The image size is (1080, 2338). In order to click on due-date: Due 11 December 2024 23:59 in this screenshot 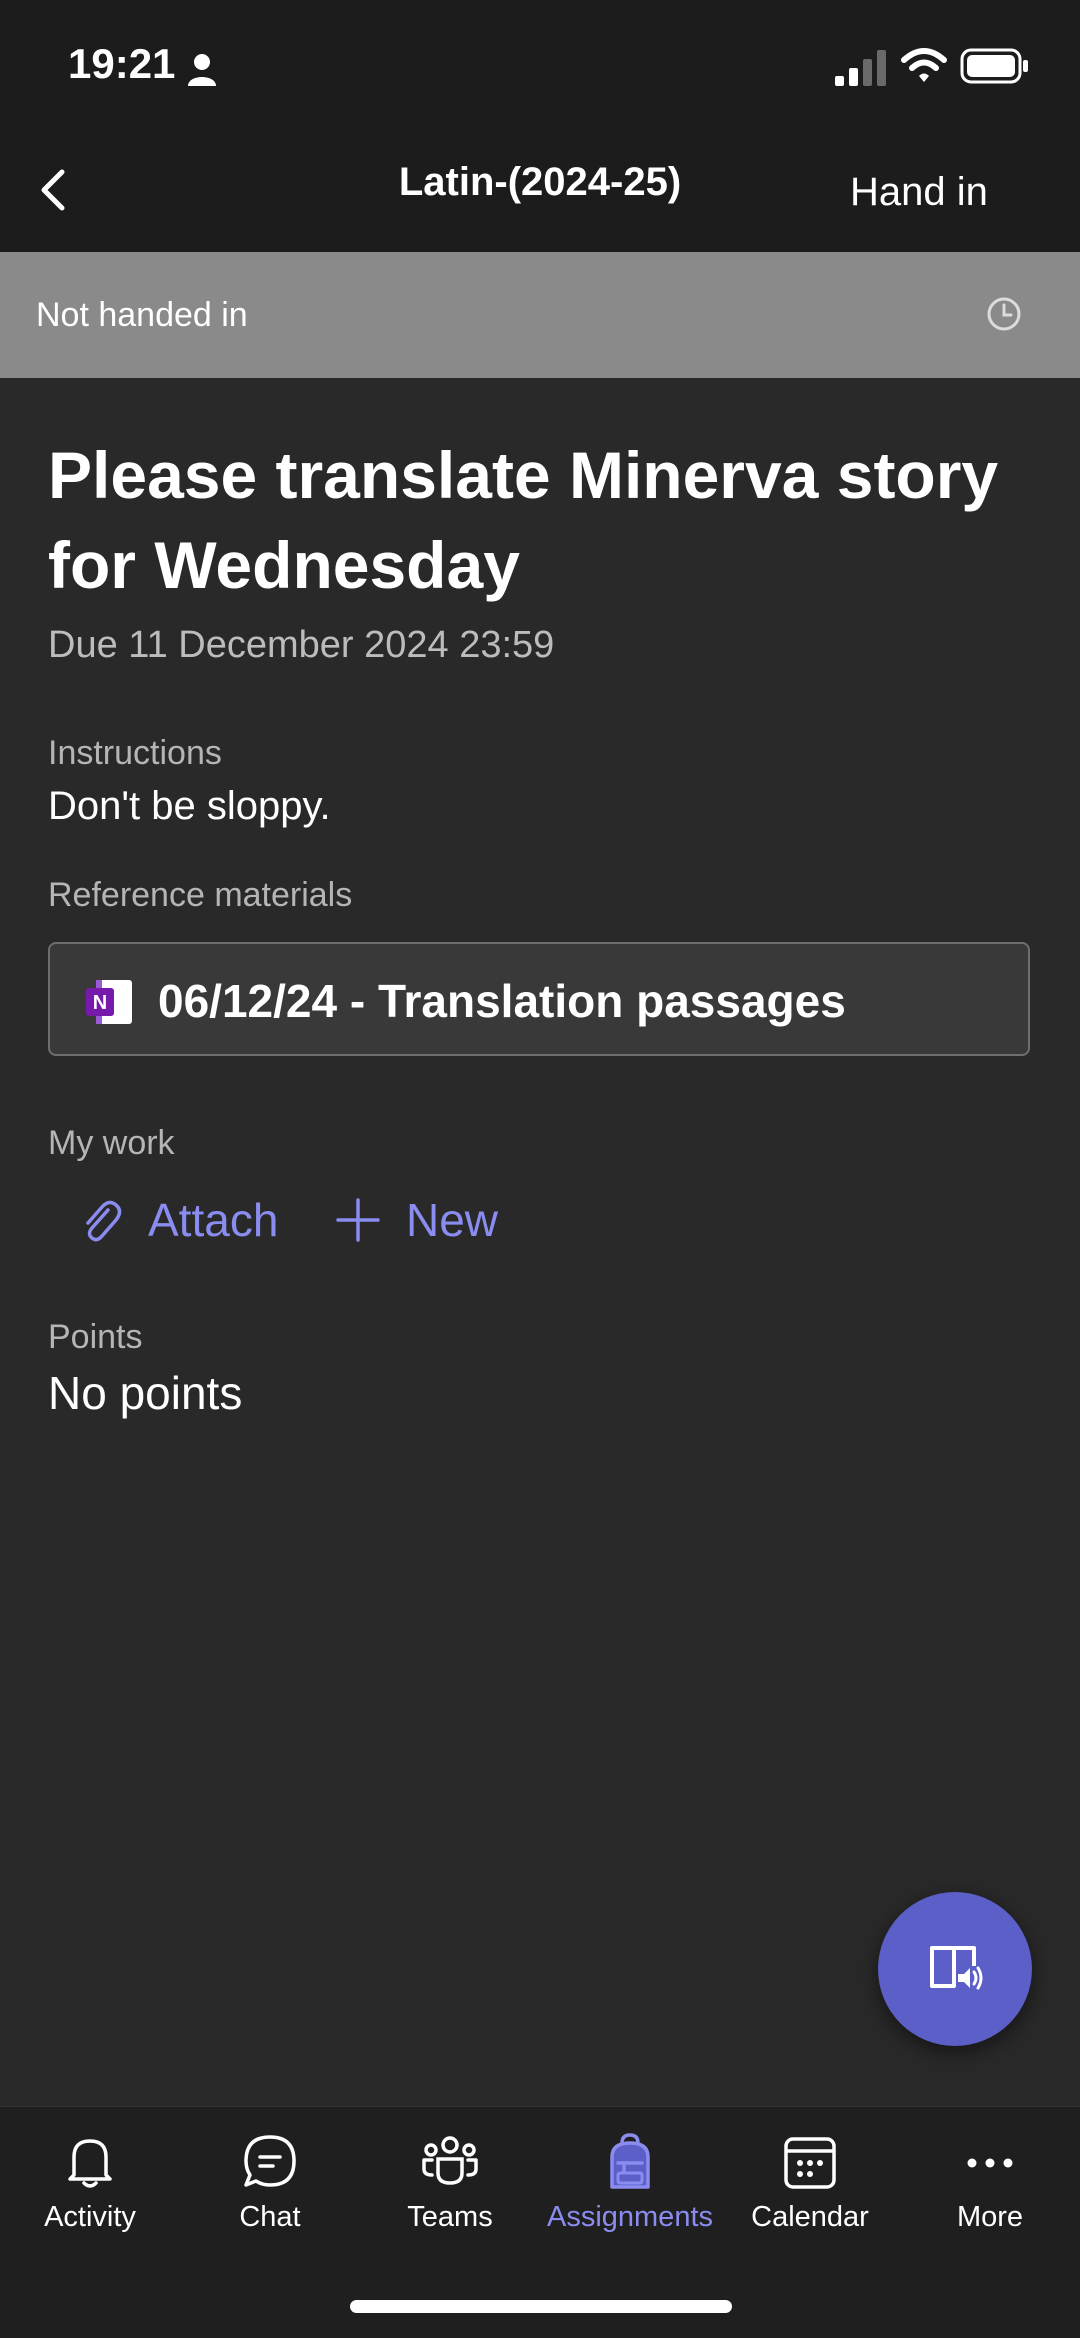, I will do `click(301, 645)`.